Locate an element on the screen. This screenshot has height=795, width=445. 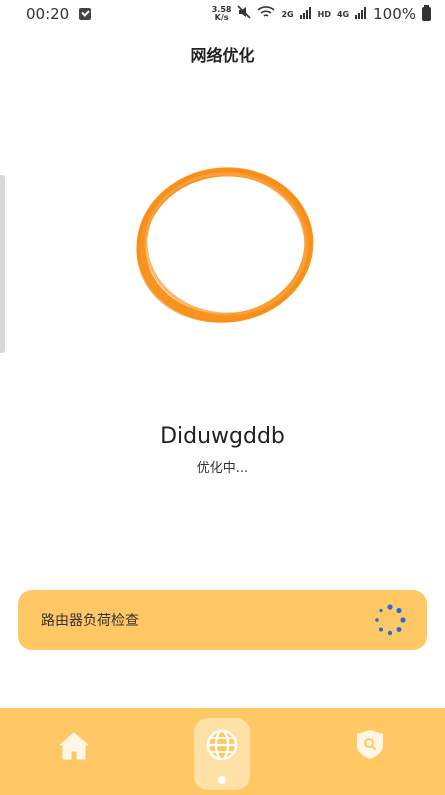
loading-spinner-icon is located at coordinates (390, 620).